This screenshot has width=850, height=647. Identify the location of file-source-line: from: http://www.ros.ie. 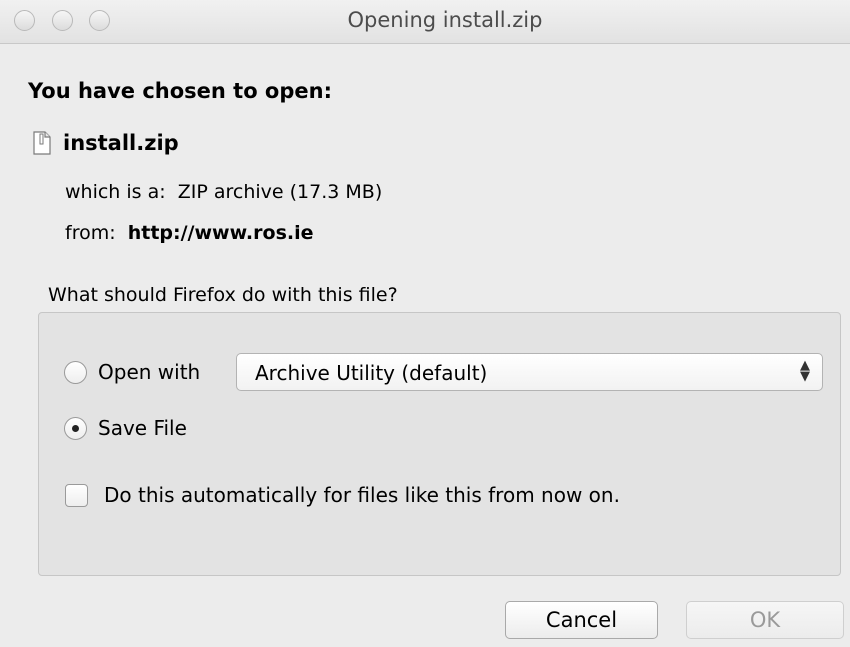
(189, 233).